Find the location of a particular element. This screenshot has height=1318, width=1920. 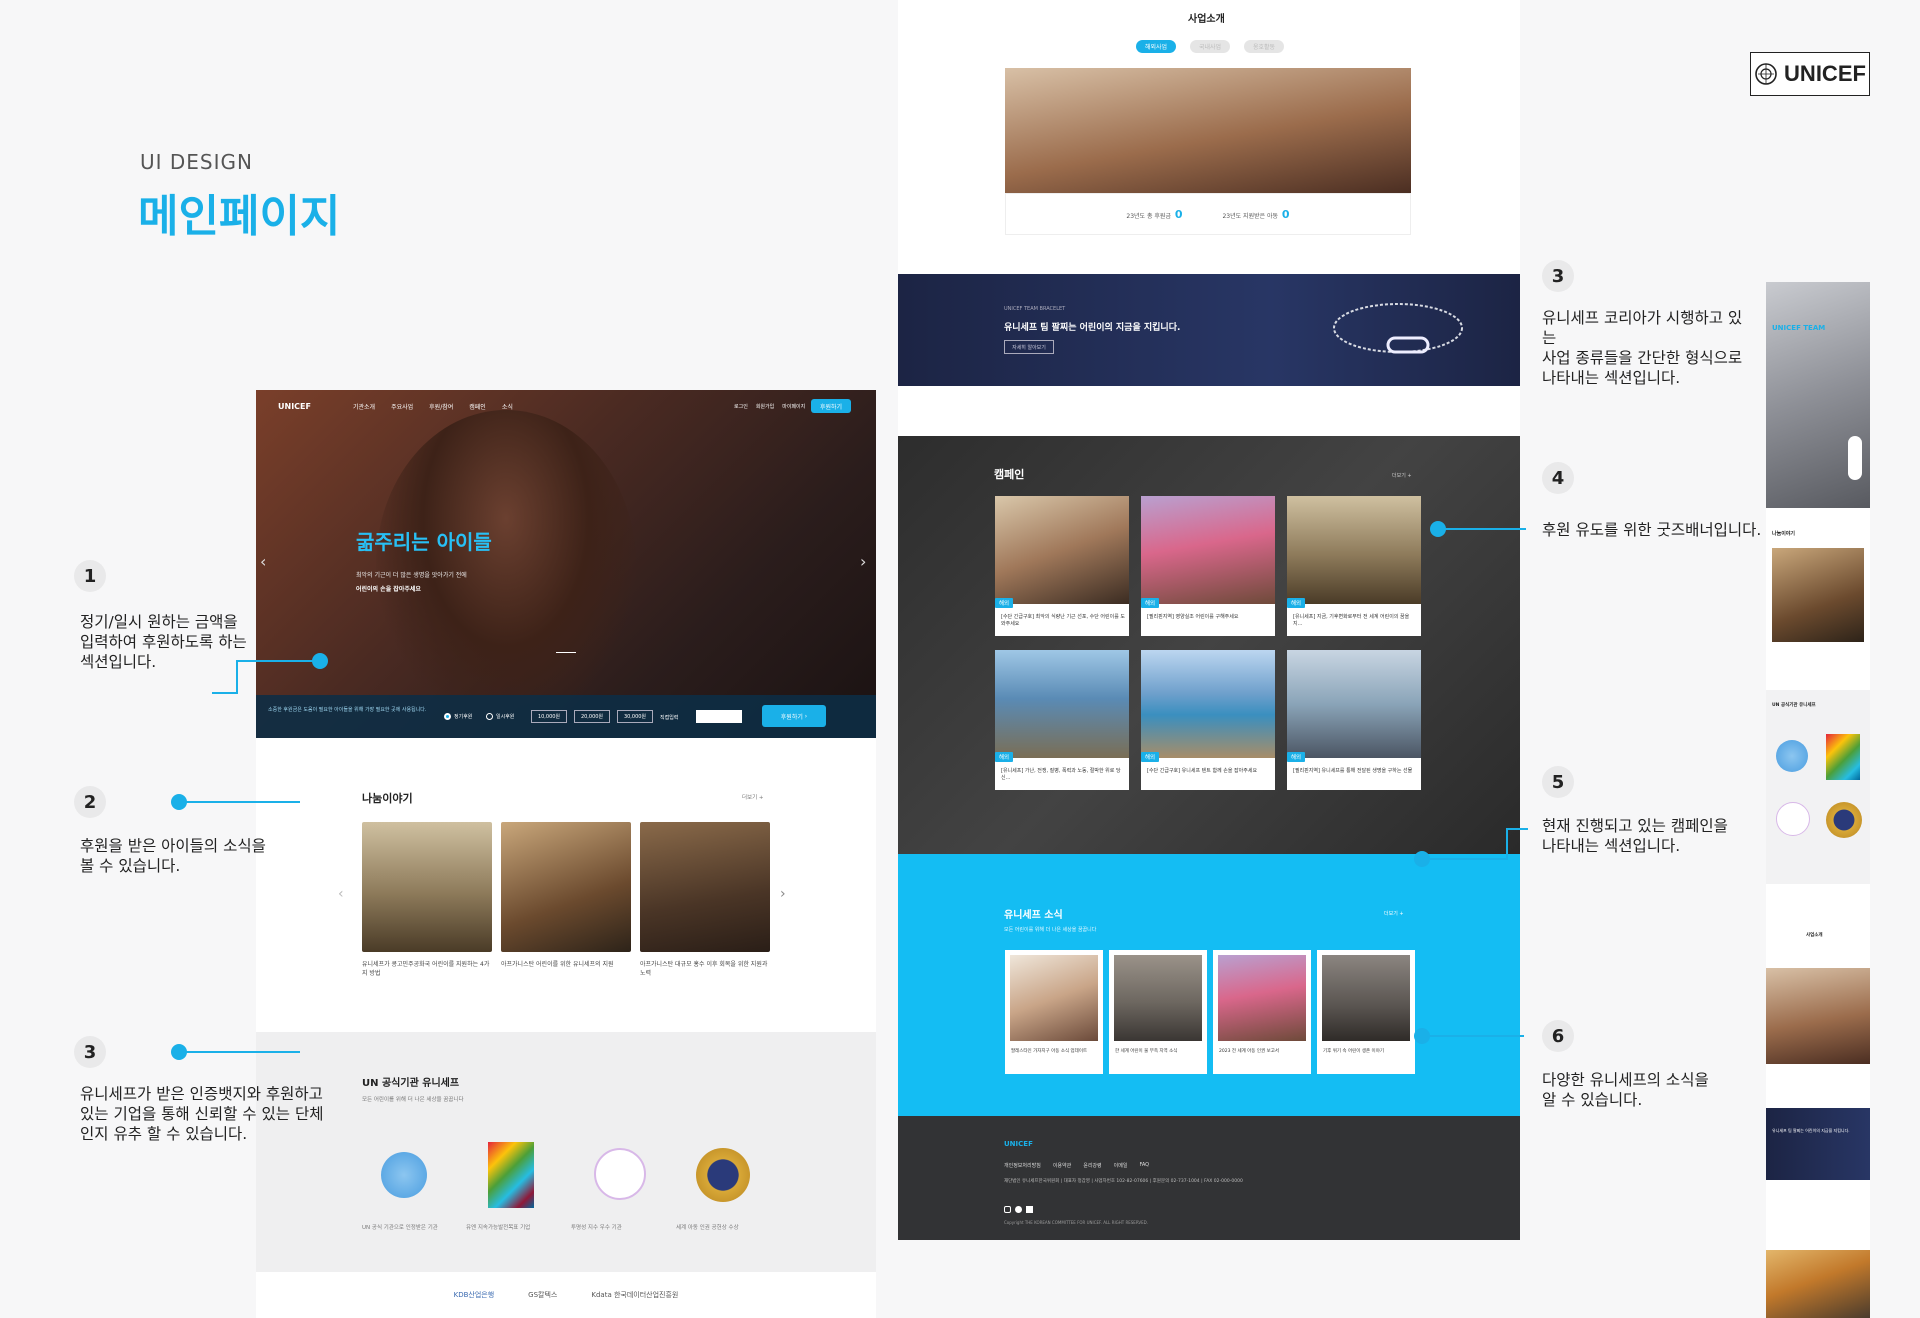

story-card-caption: 유니세프가 콩고민주공화국 어린이를 지원하는 4가지 방법 is located at coordinates (426, 969).